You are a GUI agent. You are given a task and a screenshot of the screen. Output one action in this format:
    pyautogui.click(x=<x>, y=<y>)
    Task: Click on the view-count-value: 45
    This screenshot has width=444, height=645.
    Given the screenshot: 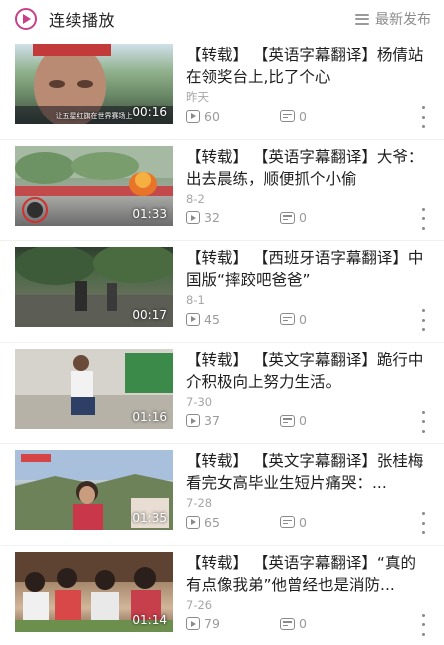 What is the action you would take?
    pyautogui.click(x=212, y=319)
    